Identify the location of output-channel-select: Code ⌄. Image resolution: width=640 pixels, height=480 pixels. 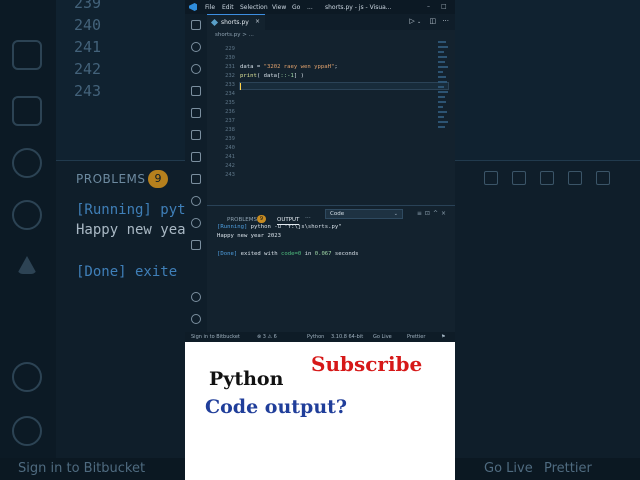
(364, 214).